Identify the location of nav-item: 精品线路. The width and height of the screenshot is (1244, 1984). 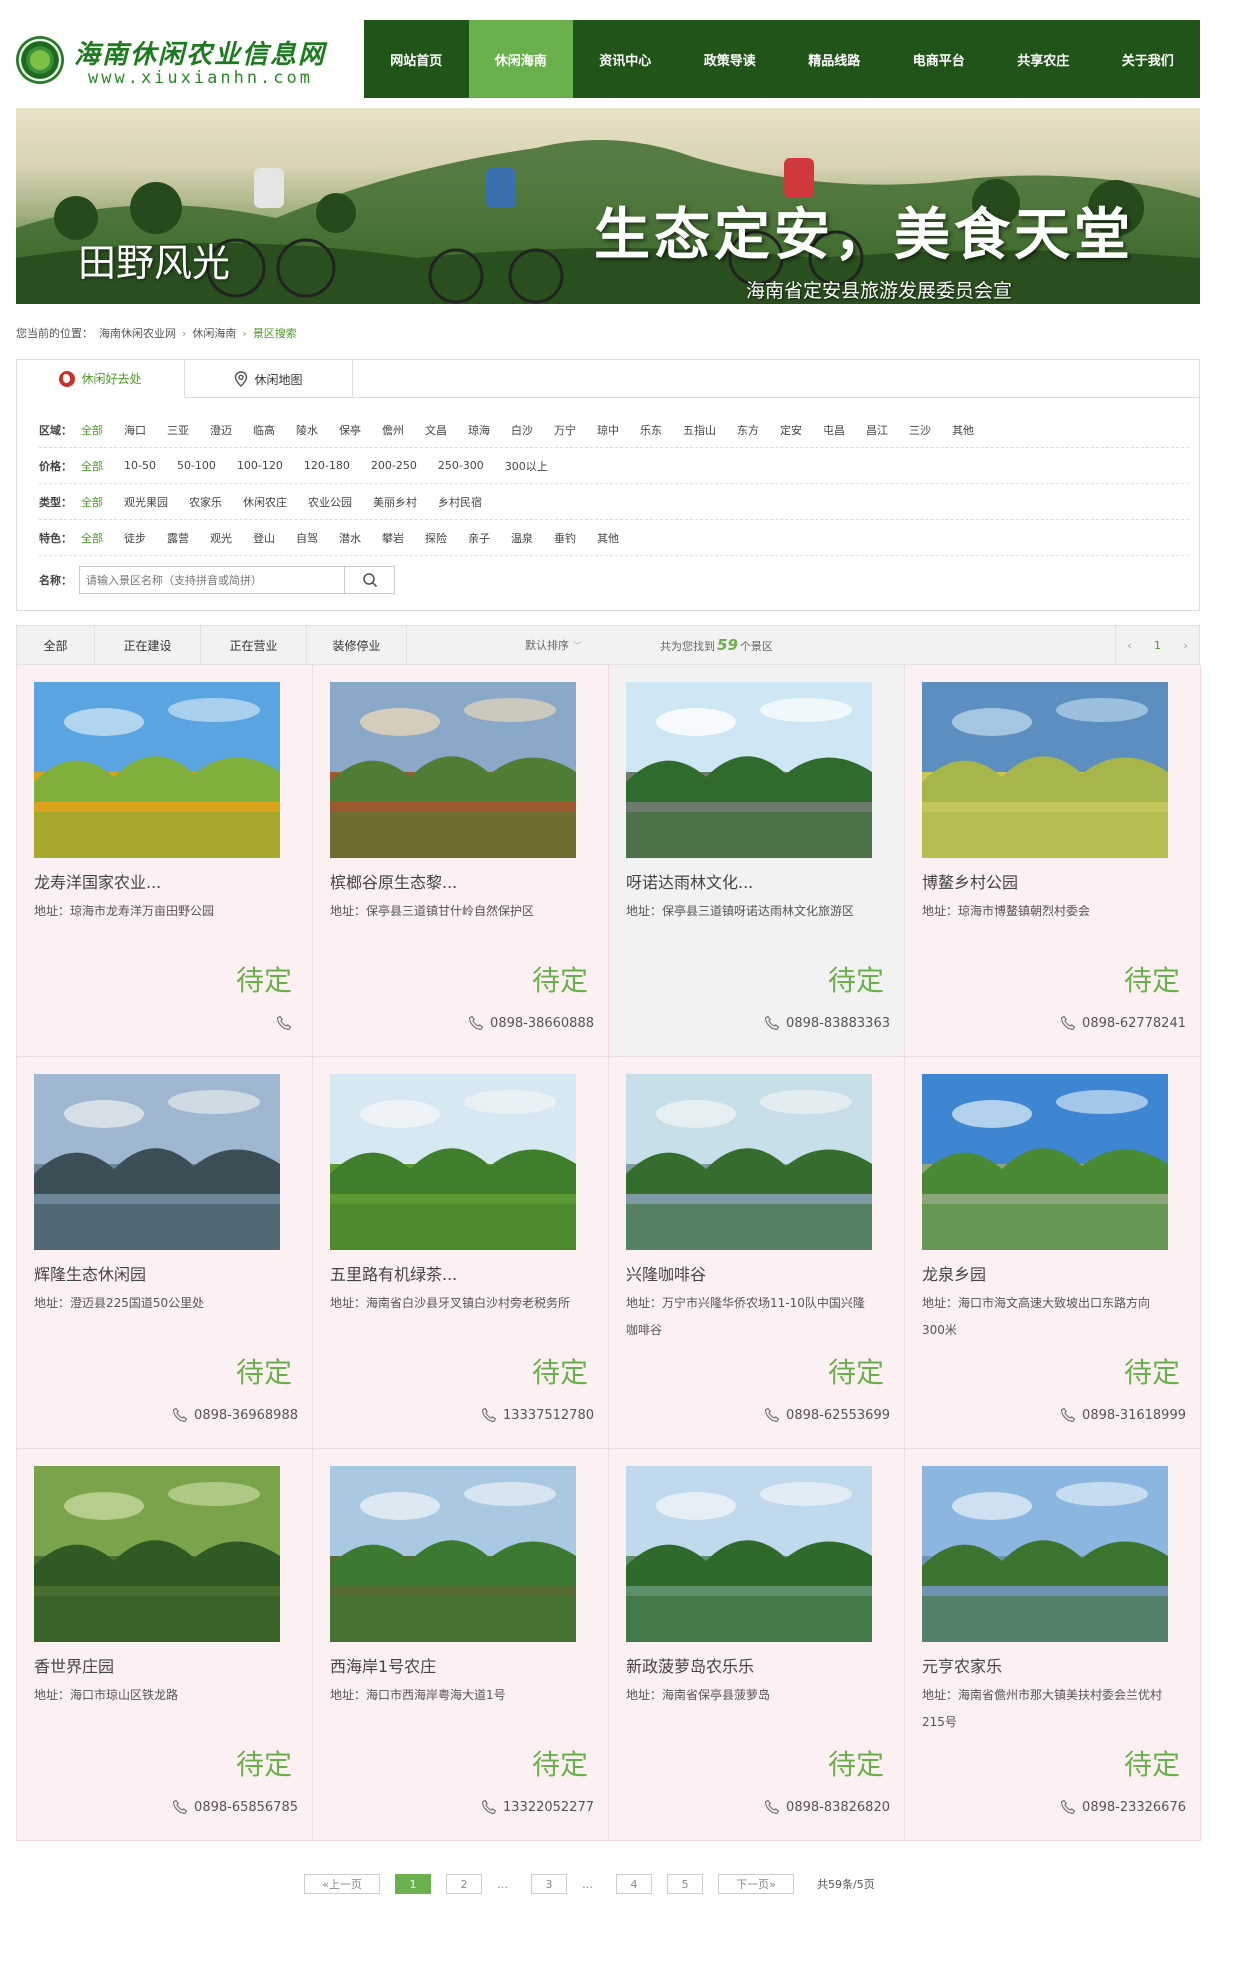
(834, 59).